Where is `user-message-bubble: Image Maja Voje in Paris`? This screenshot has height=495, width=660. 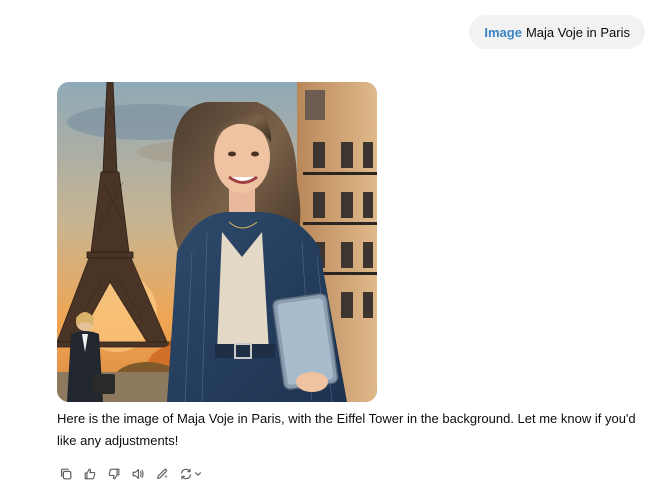
user-message-bubble: Image Maja Voje in Paris is located at coordinates (557, 32).